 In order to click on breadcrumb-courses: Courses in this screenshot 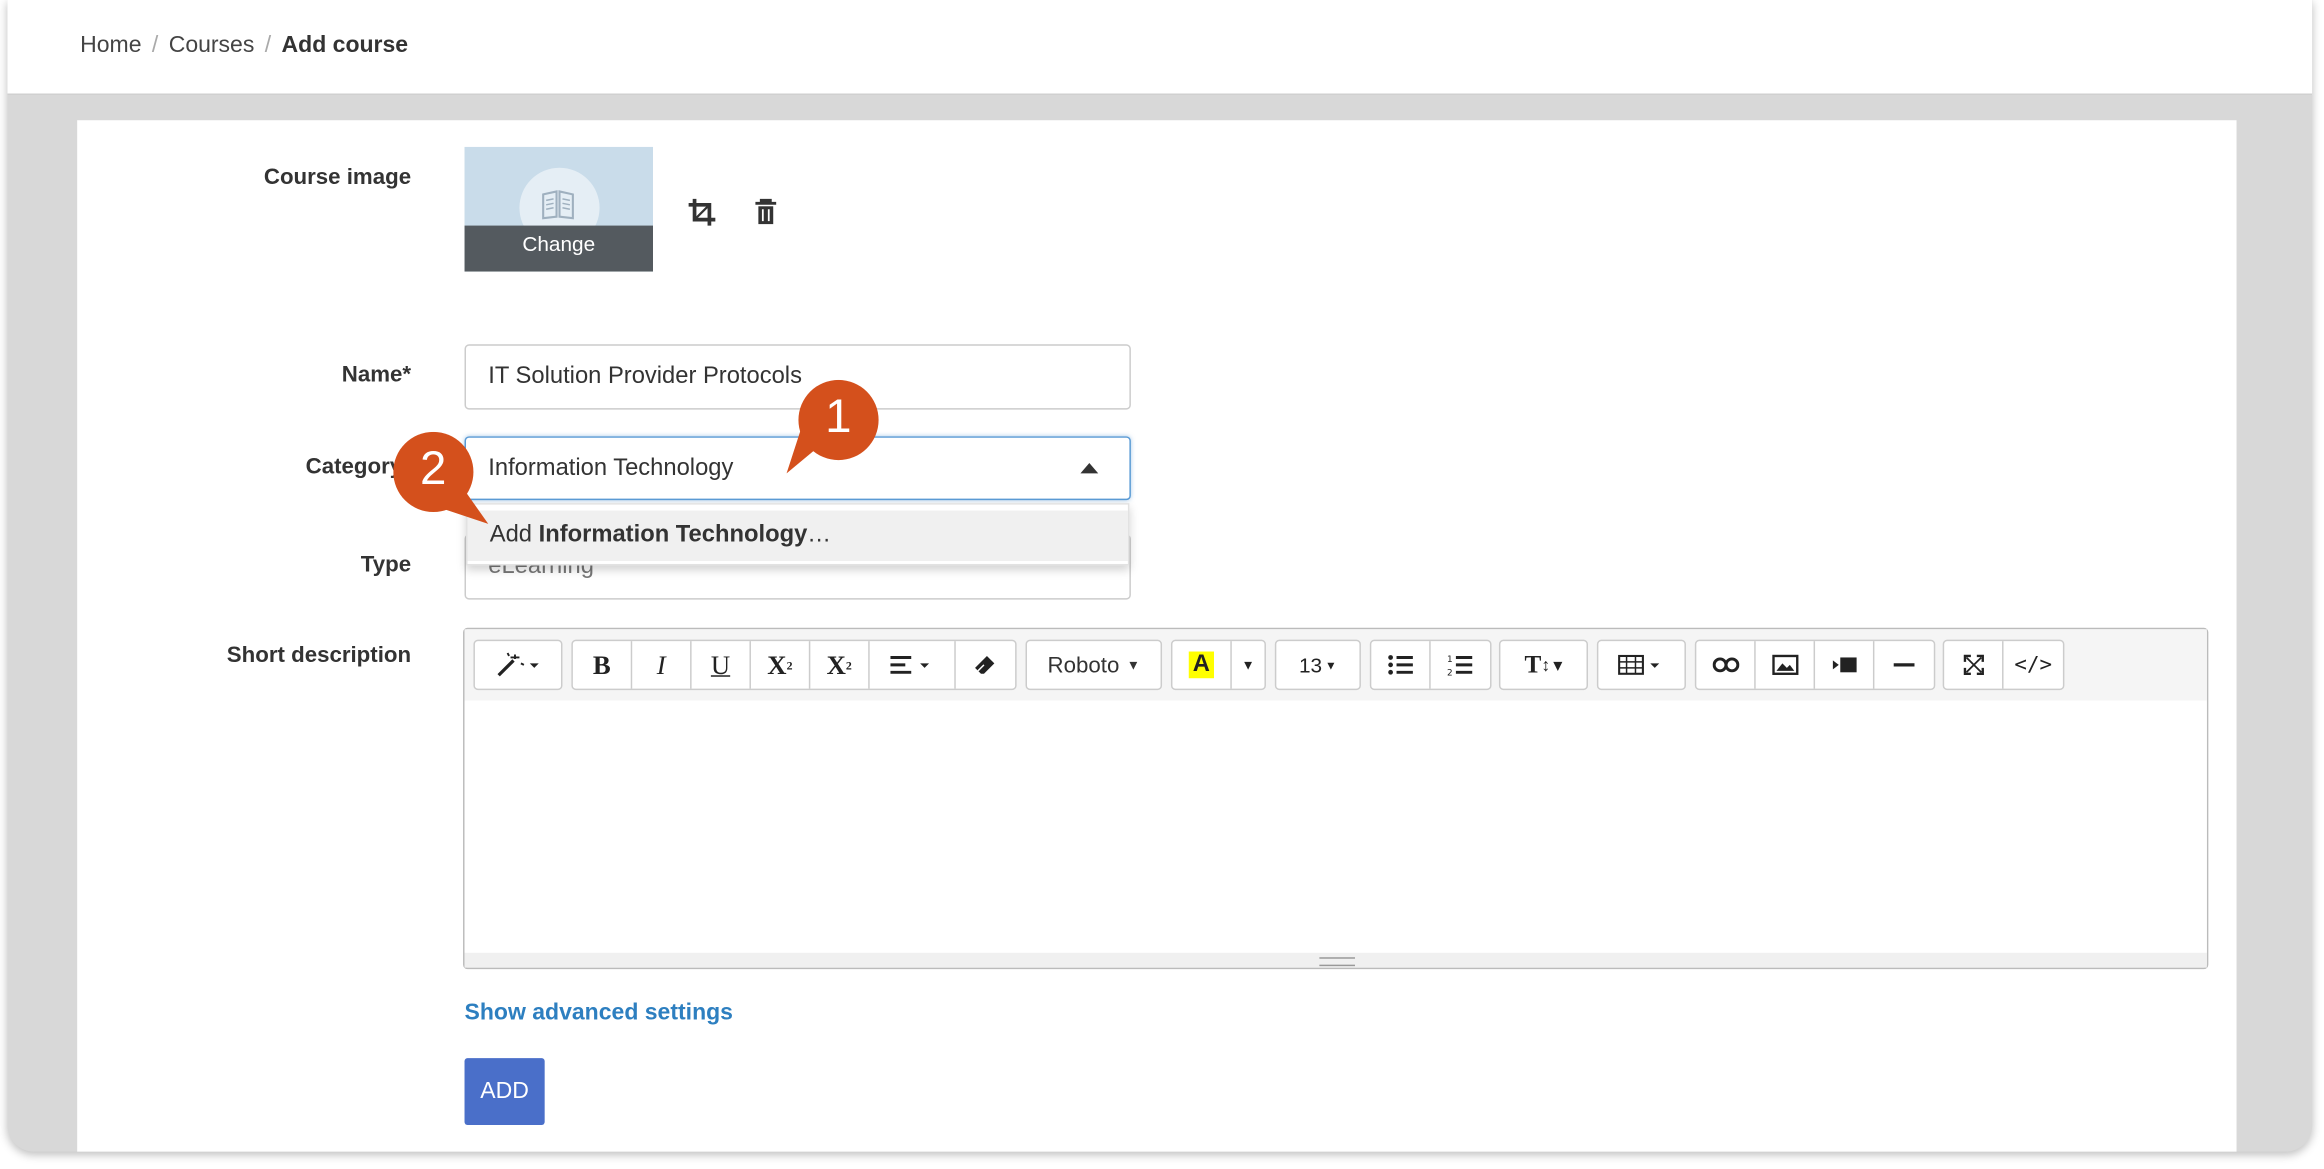, I will do `click(212, 45)`.